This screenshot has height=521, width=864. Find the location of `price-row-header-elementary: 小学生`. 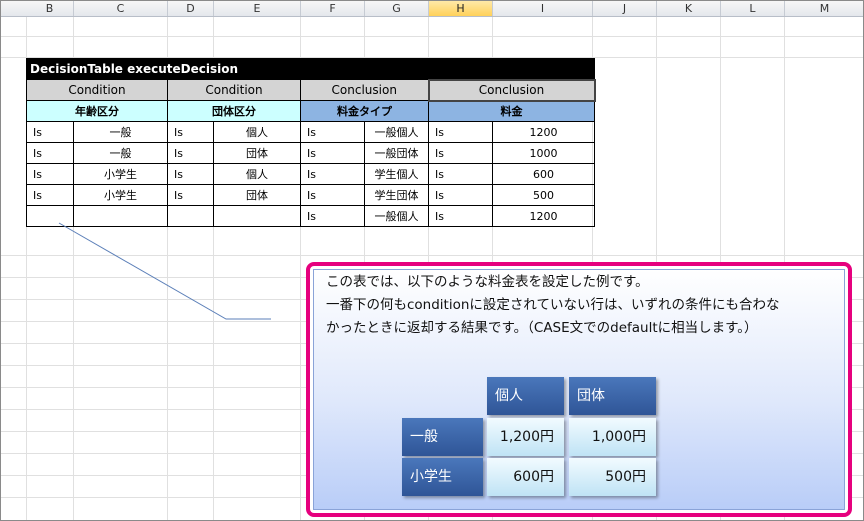

price-row-header-elementary: 小学生 is located at coordinates (442, 477).